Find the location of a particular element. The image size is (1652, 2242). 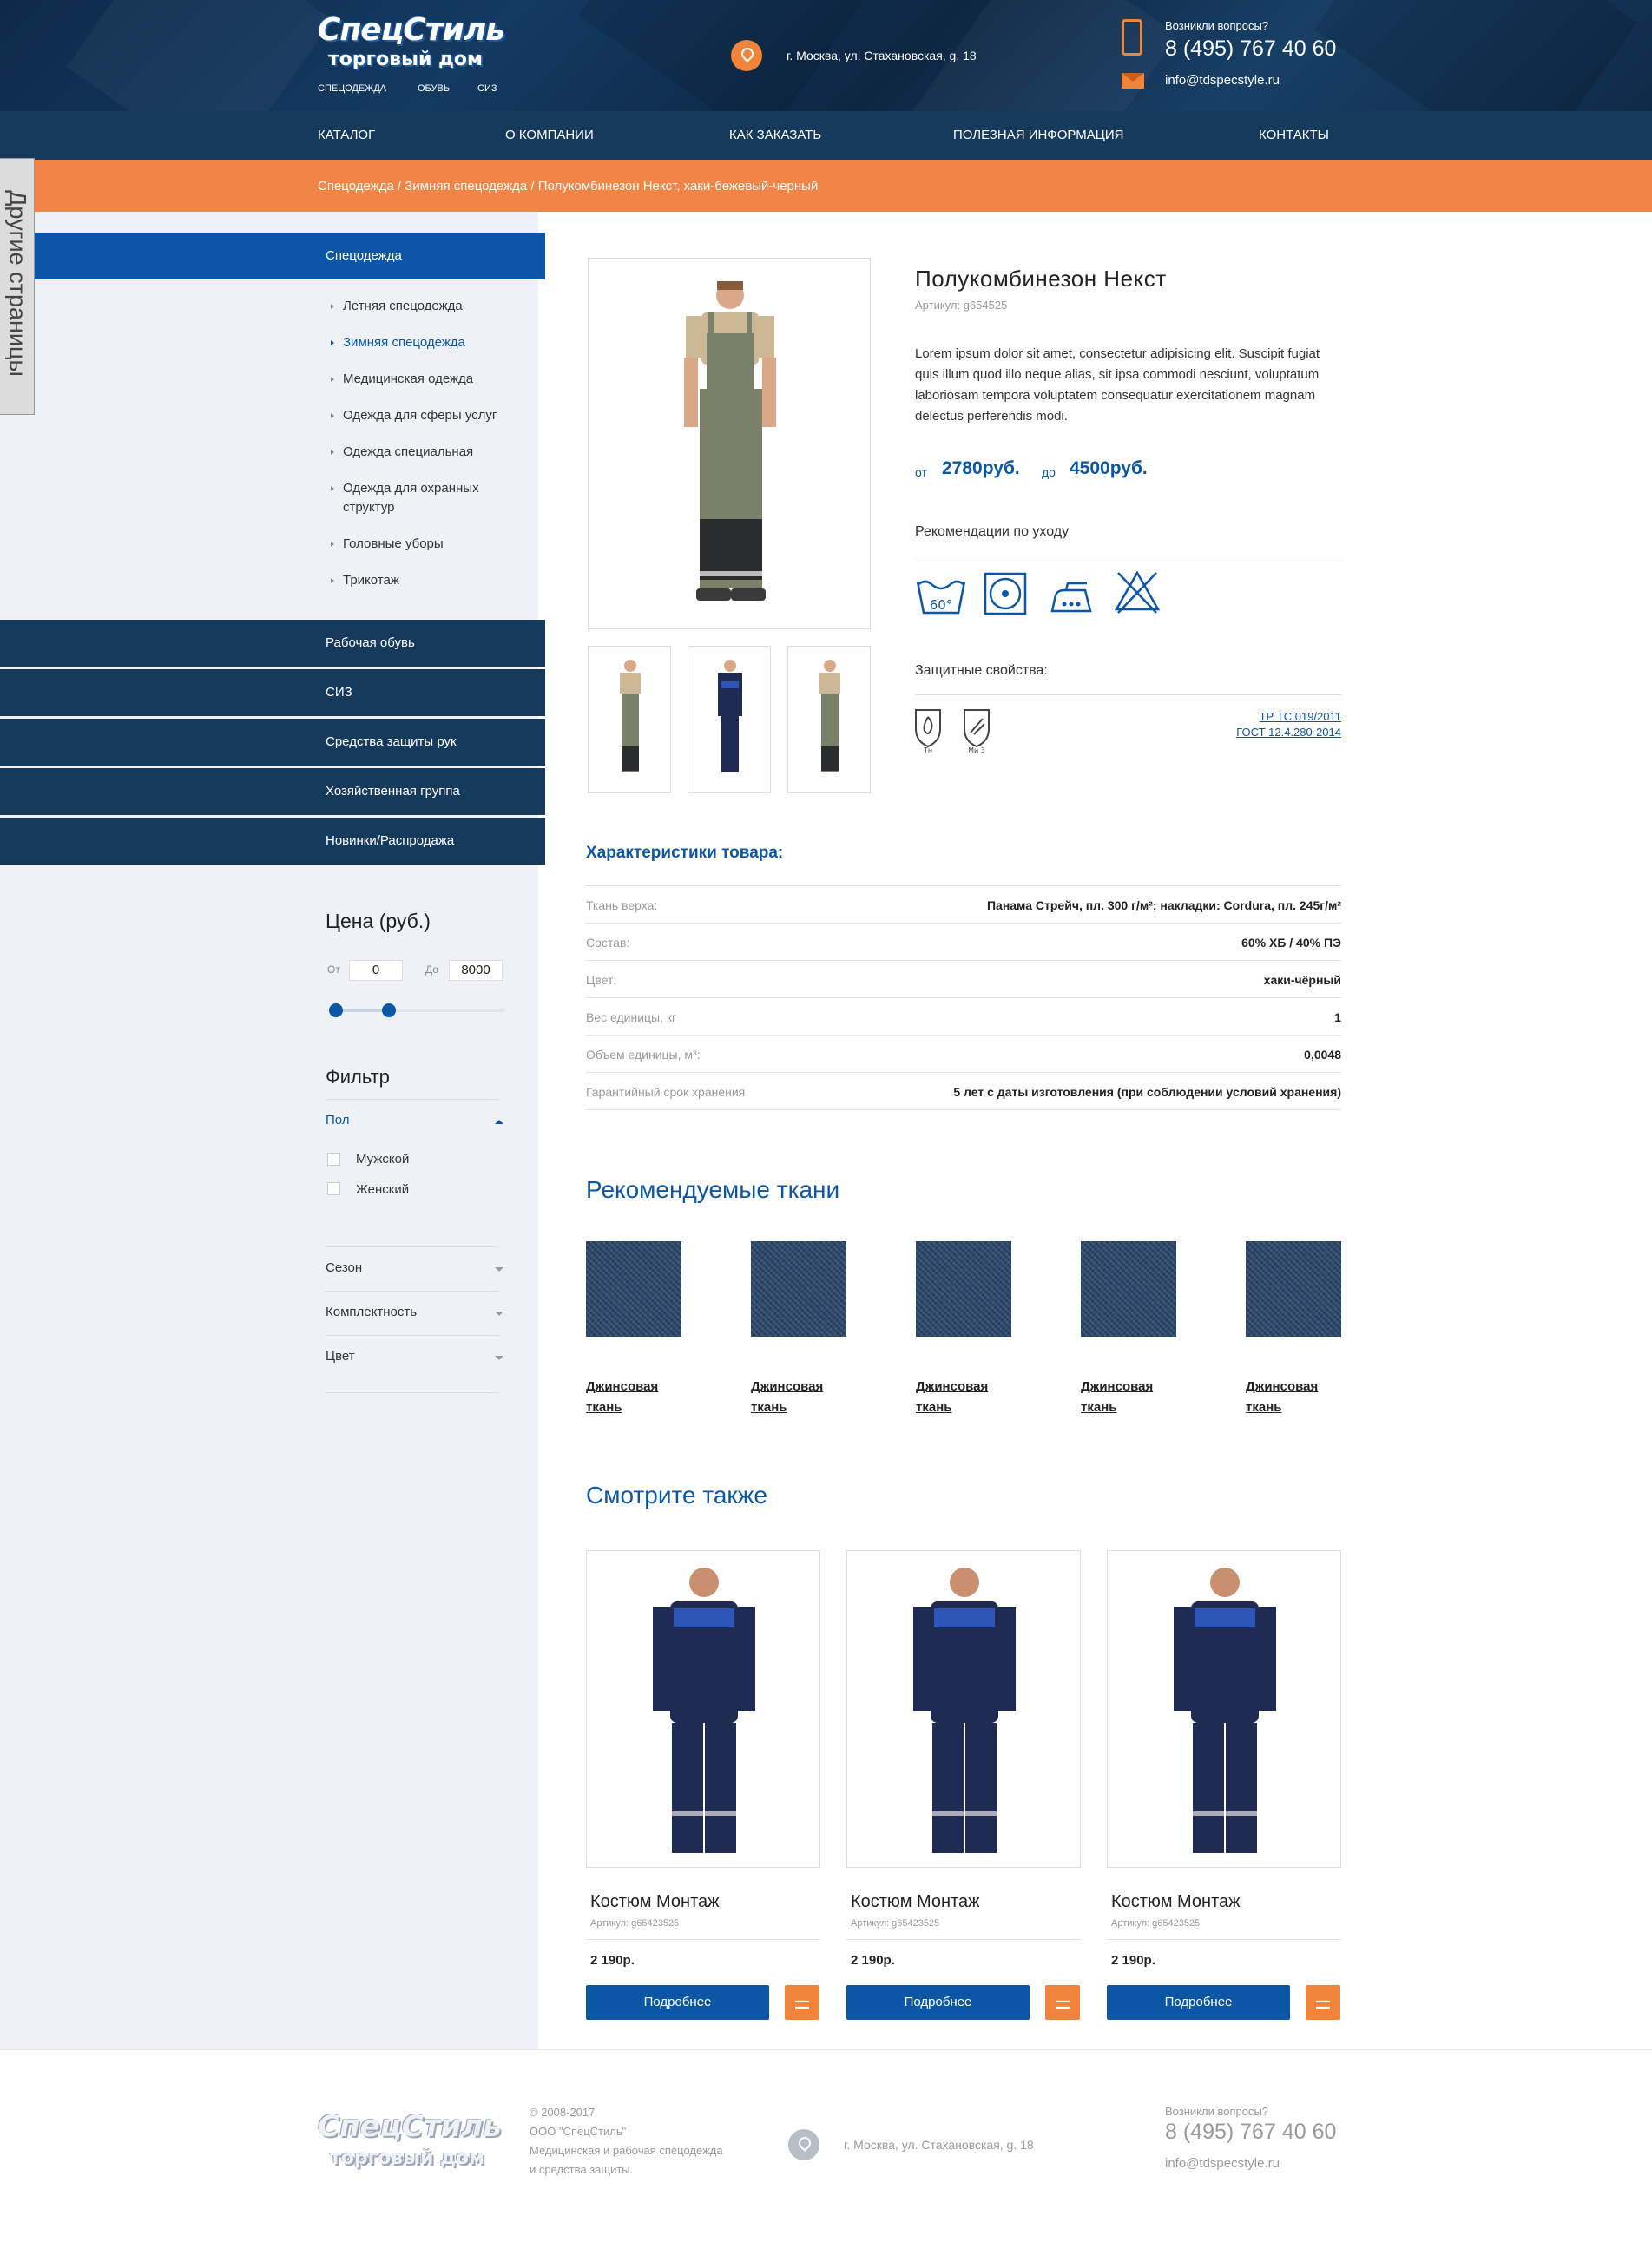

header-link-ppe: сиз is located at coordinates (487, 88).